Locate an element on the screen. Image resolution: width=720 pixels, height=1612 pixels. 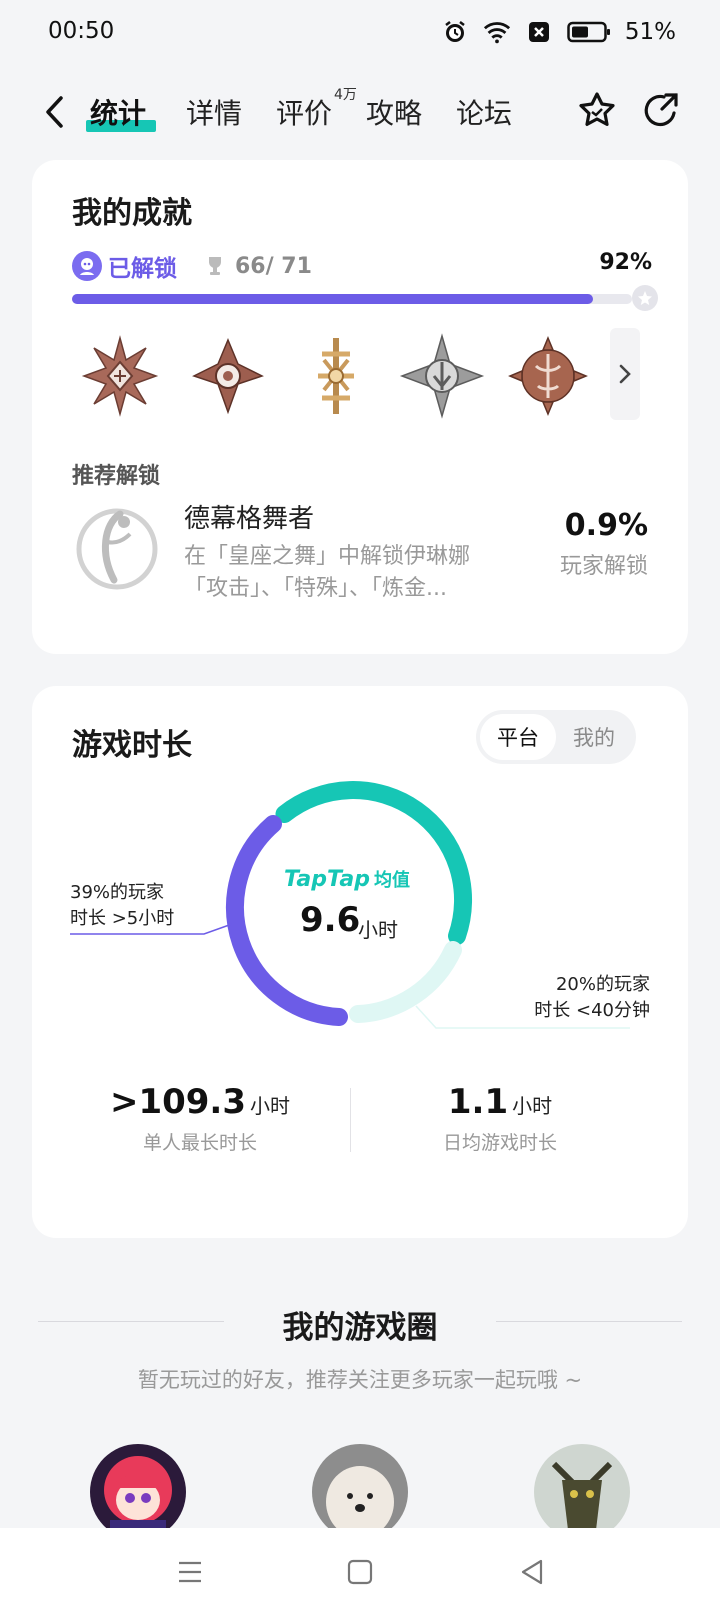
achievement-count: 66/ 71 is located at coordinates (273, 266).